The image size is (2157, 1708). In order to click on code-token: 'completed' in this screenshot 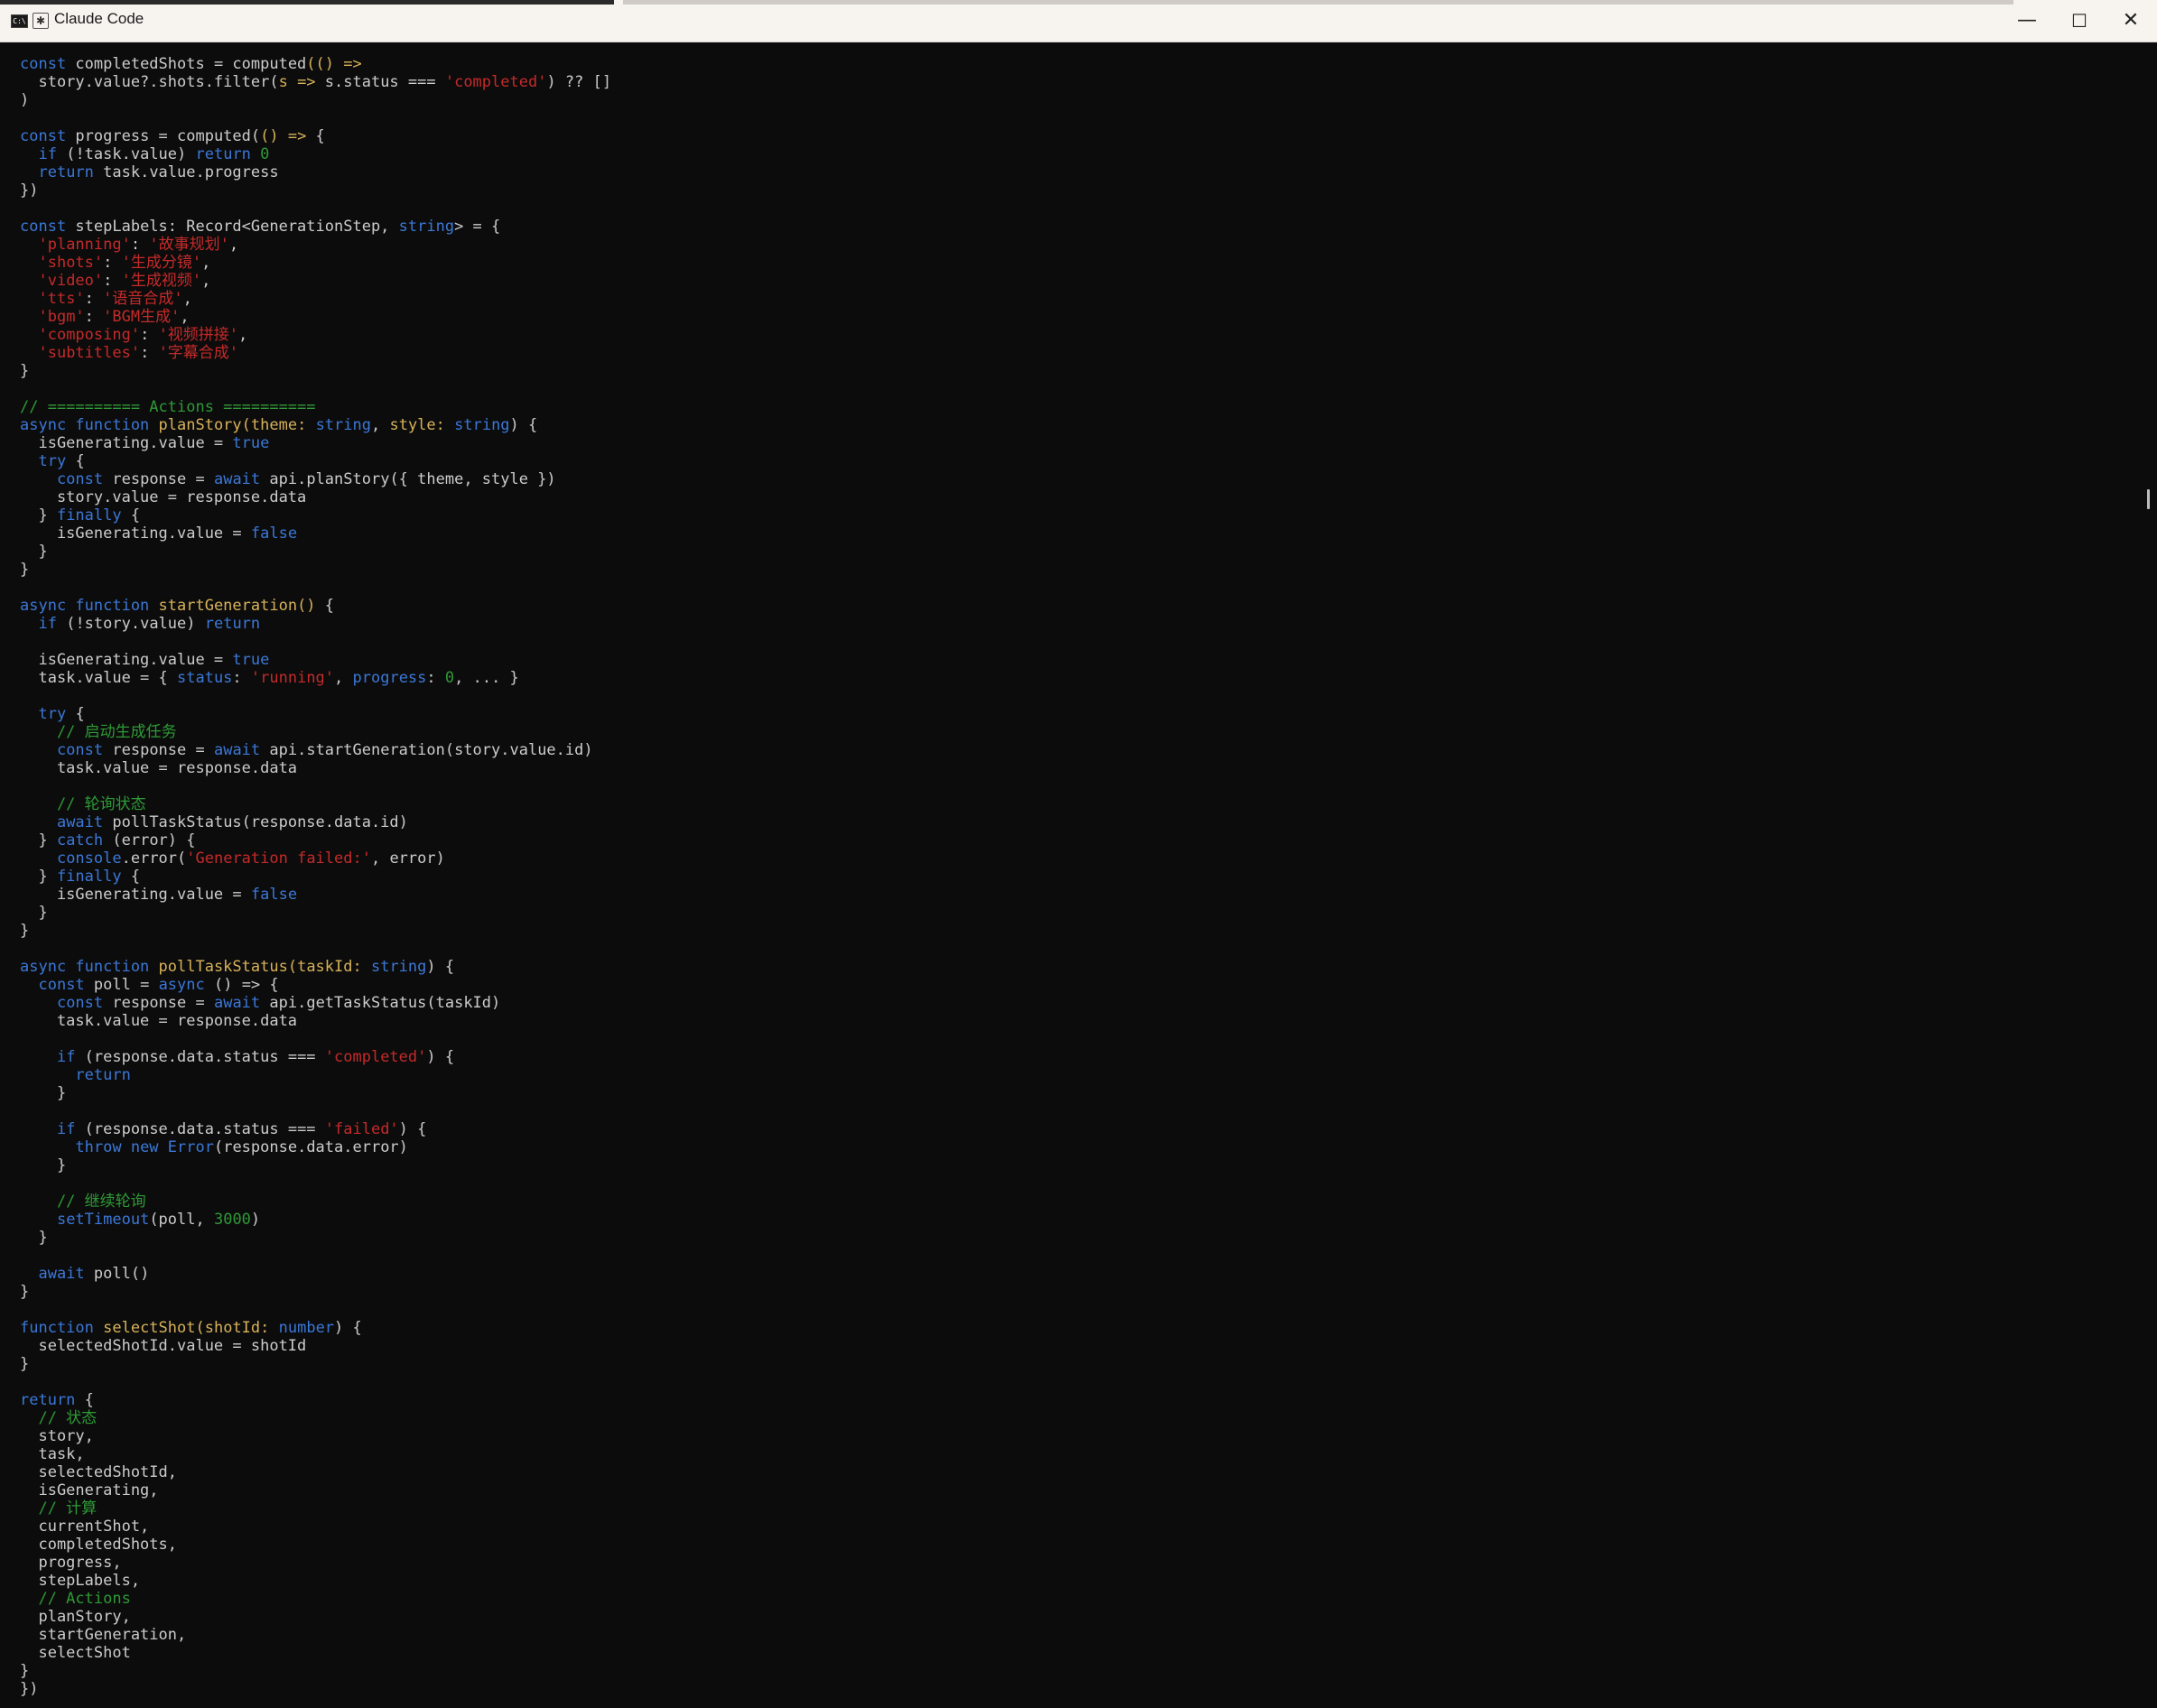, I will do `click(495, 82)`.